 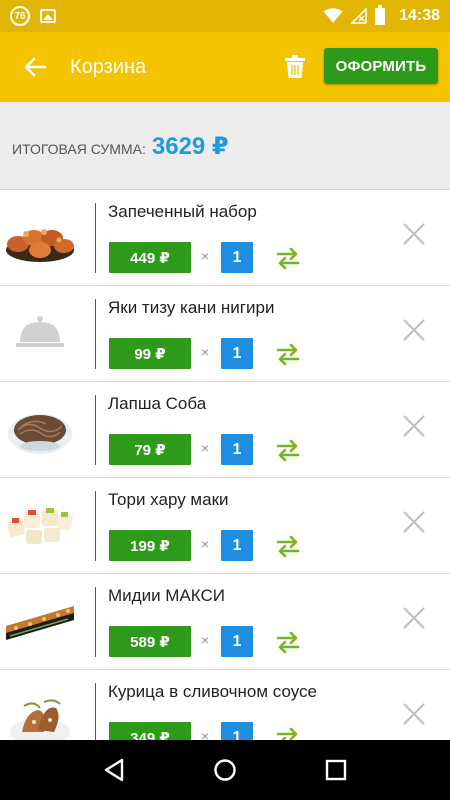 I want to click on checkout-button: ОФОРМИТЬ, so click(x=381, y=66).